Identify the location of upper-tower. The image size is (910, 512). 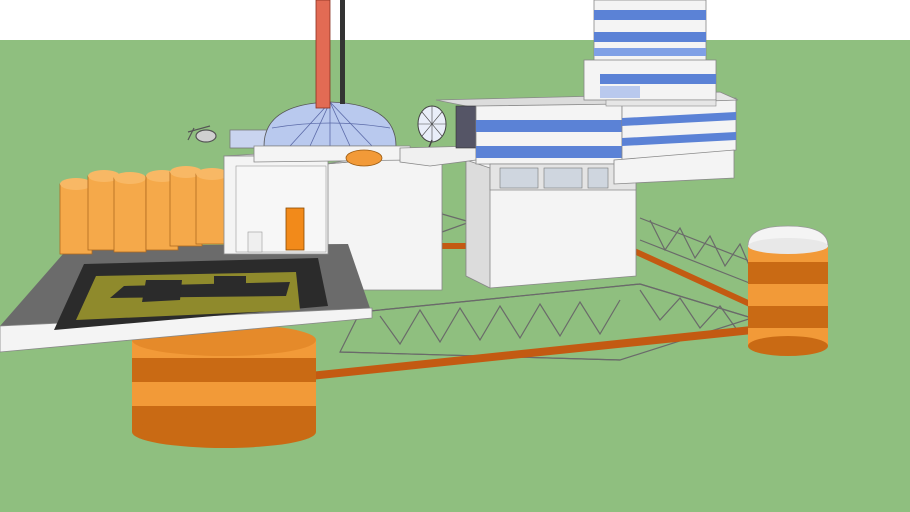
(650, 53).